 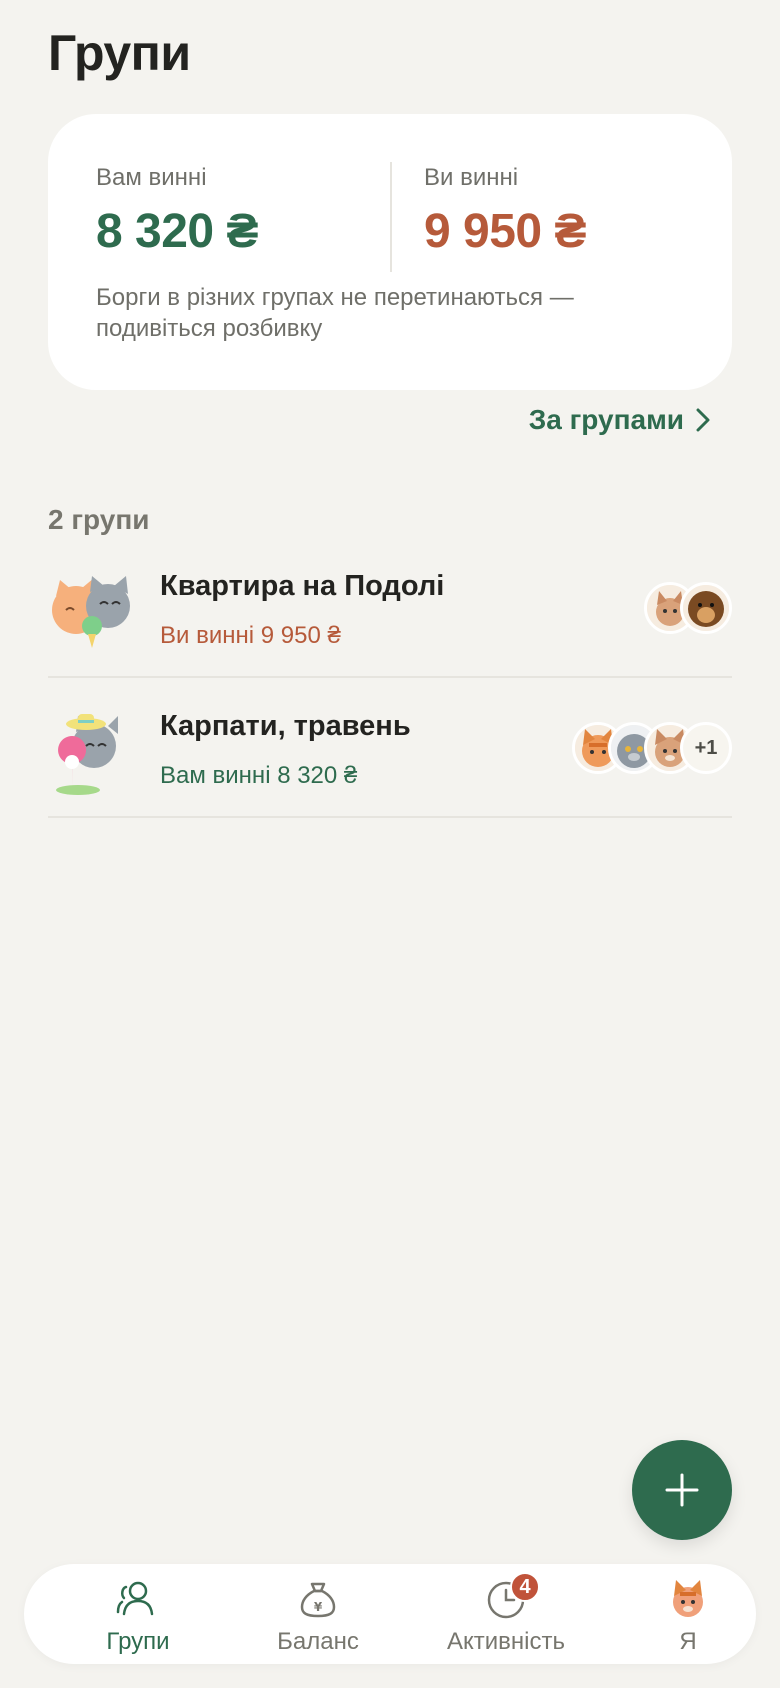 What do you see at coordinates (505, 1641) in the screenshot?
I see `tab-label: Активність` at bounding box center [505, 1641].